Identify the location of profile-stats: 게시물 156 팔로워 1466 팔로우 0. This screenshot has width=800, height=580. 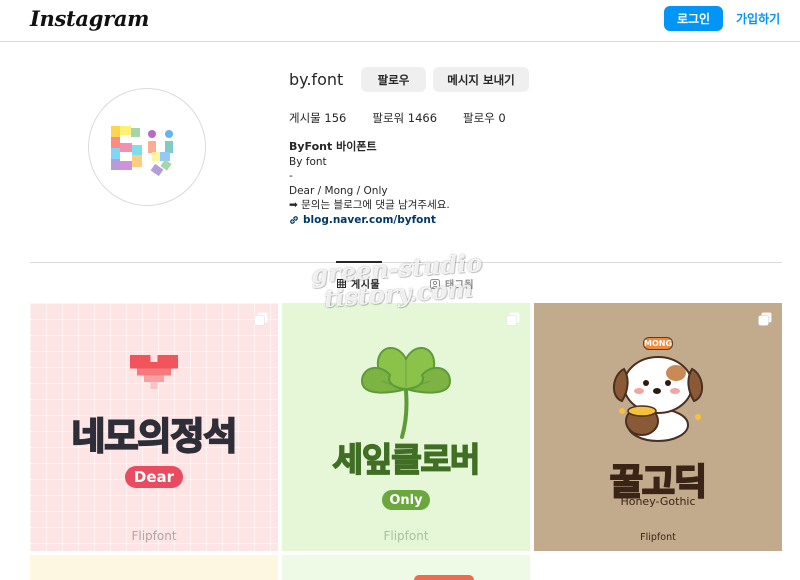
(410, 118).